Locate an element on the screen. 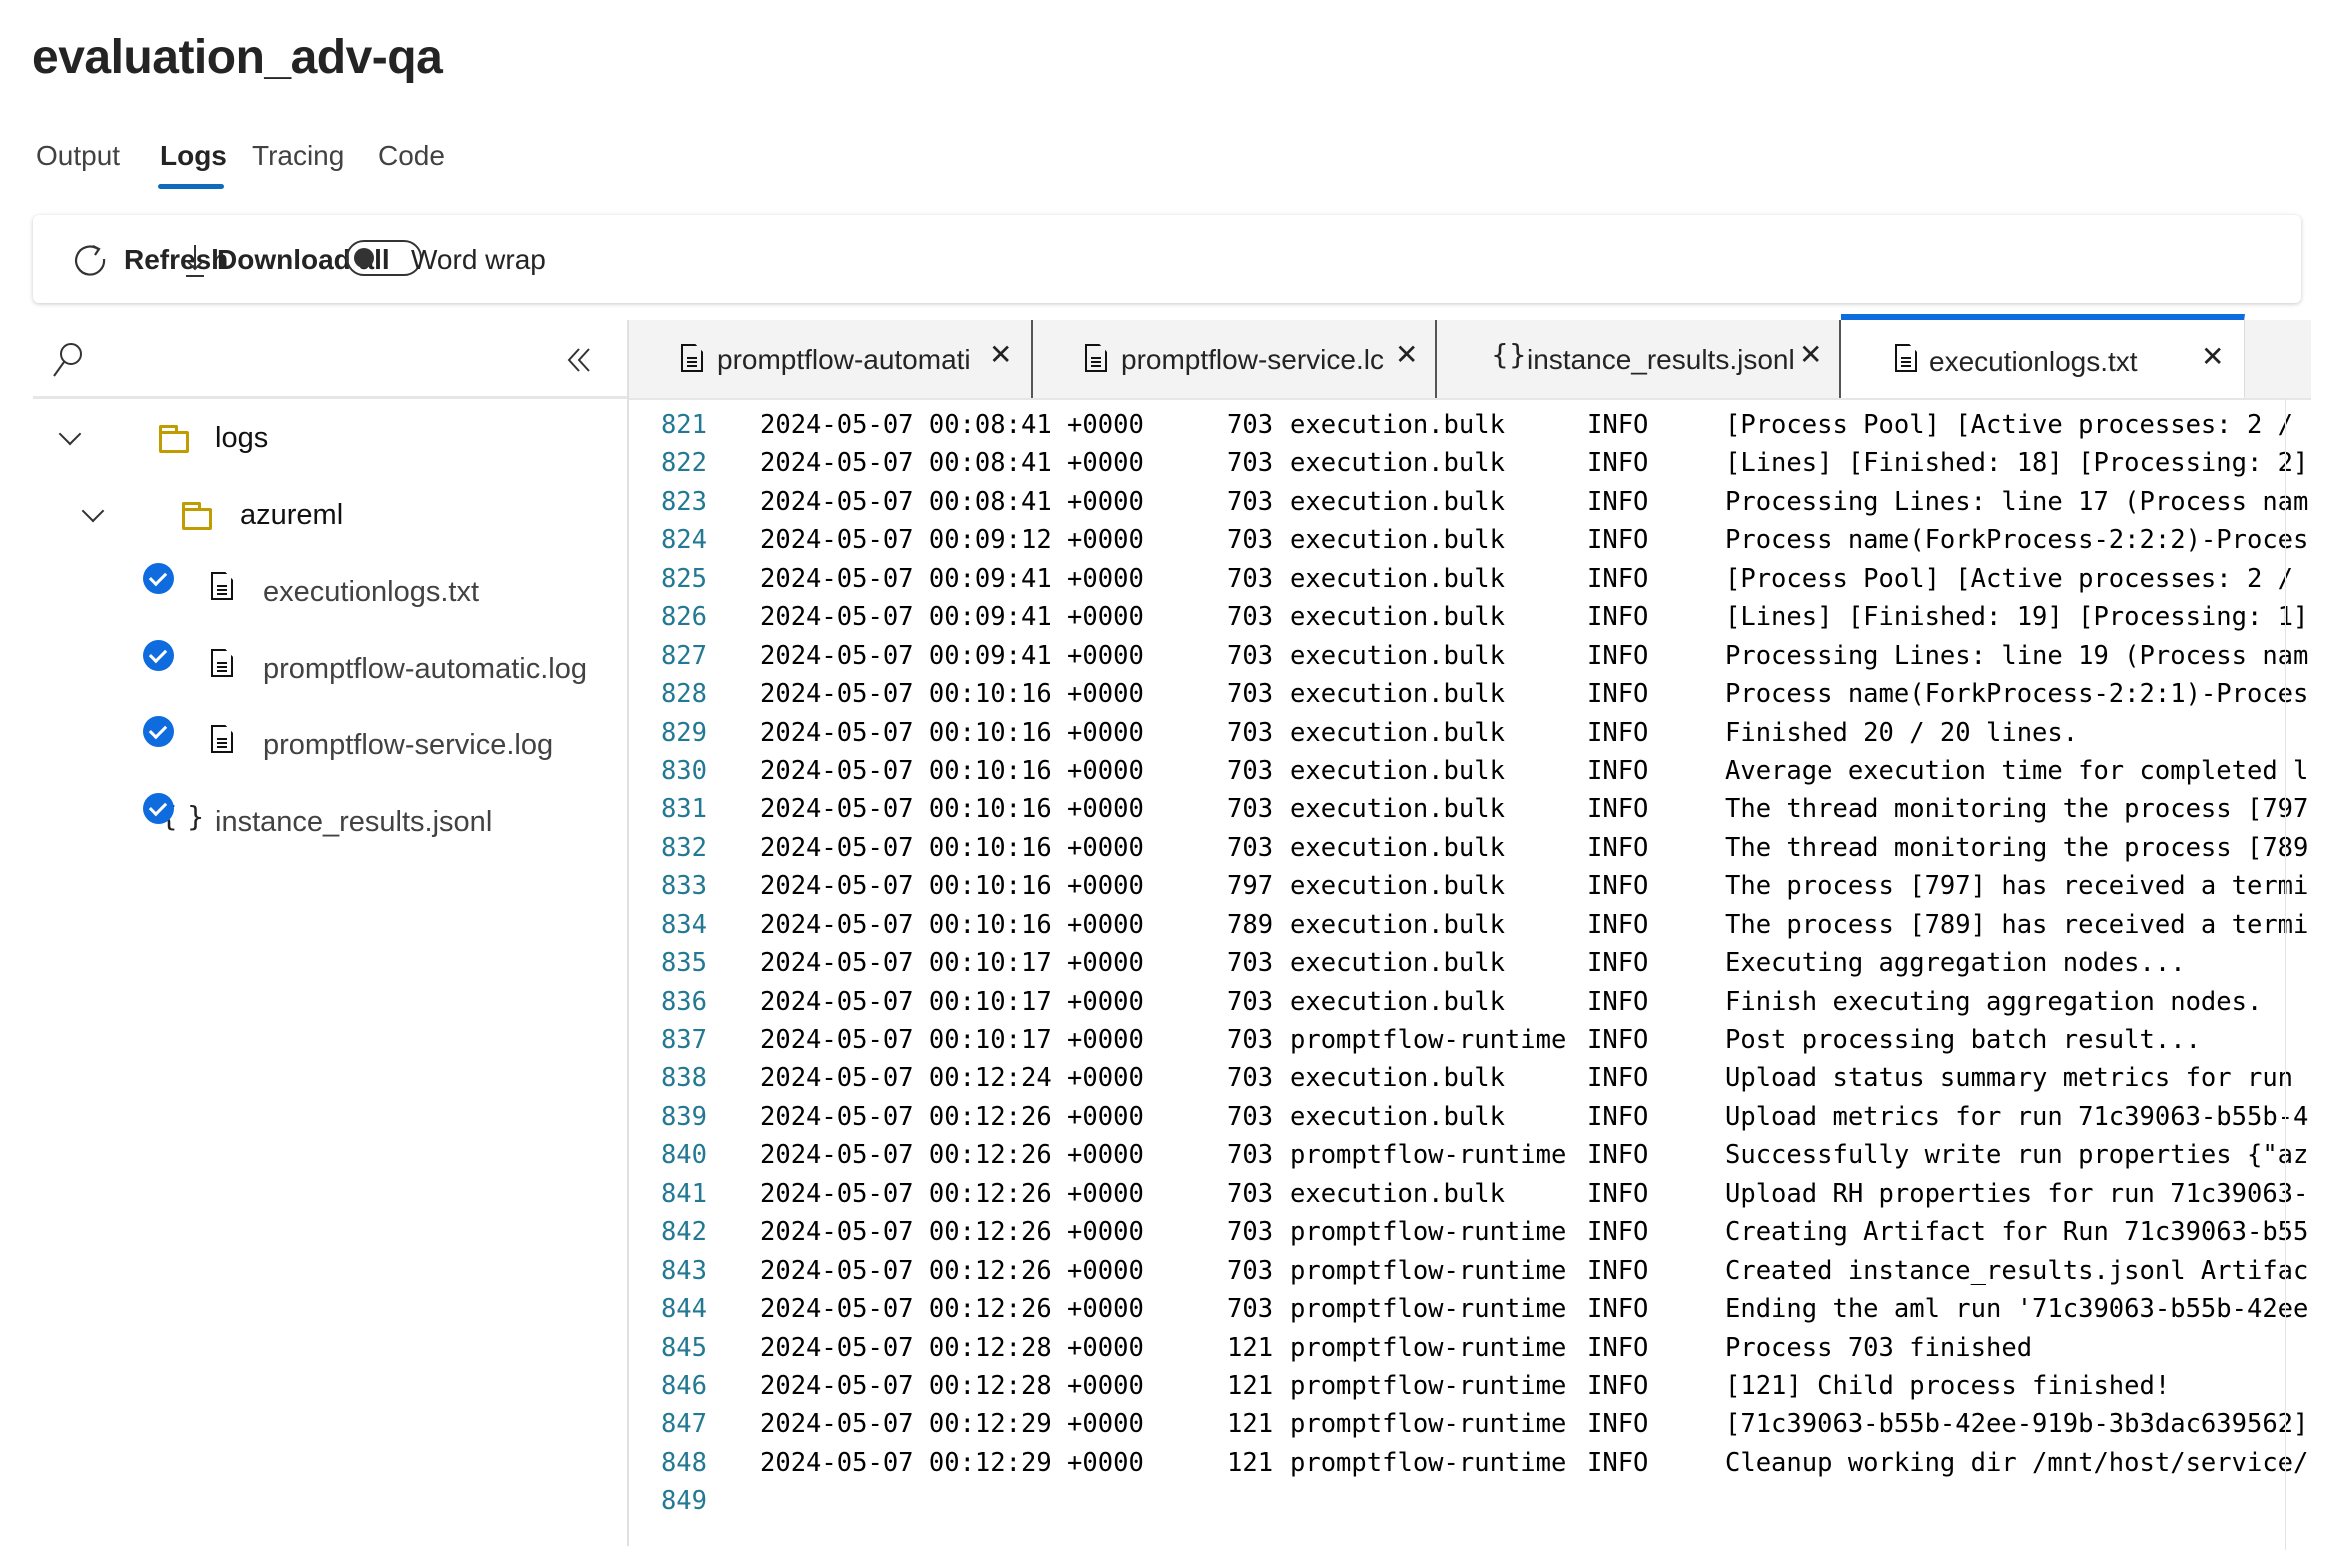 This screenshot has height=1550, width=2325. editor-tab-promptflow-service: promptflow-service.lc ✕ is located at coordinates (1235, 359).